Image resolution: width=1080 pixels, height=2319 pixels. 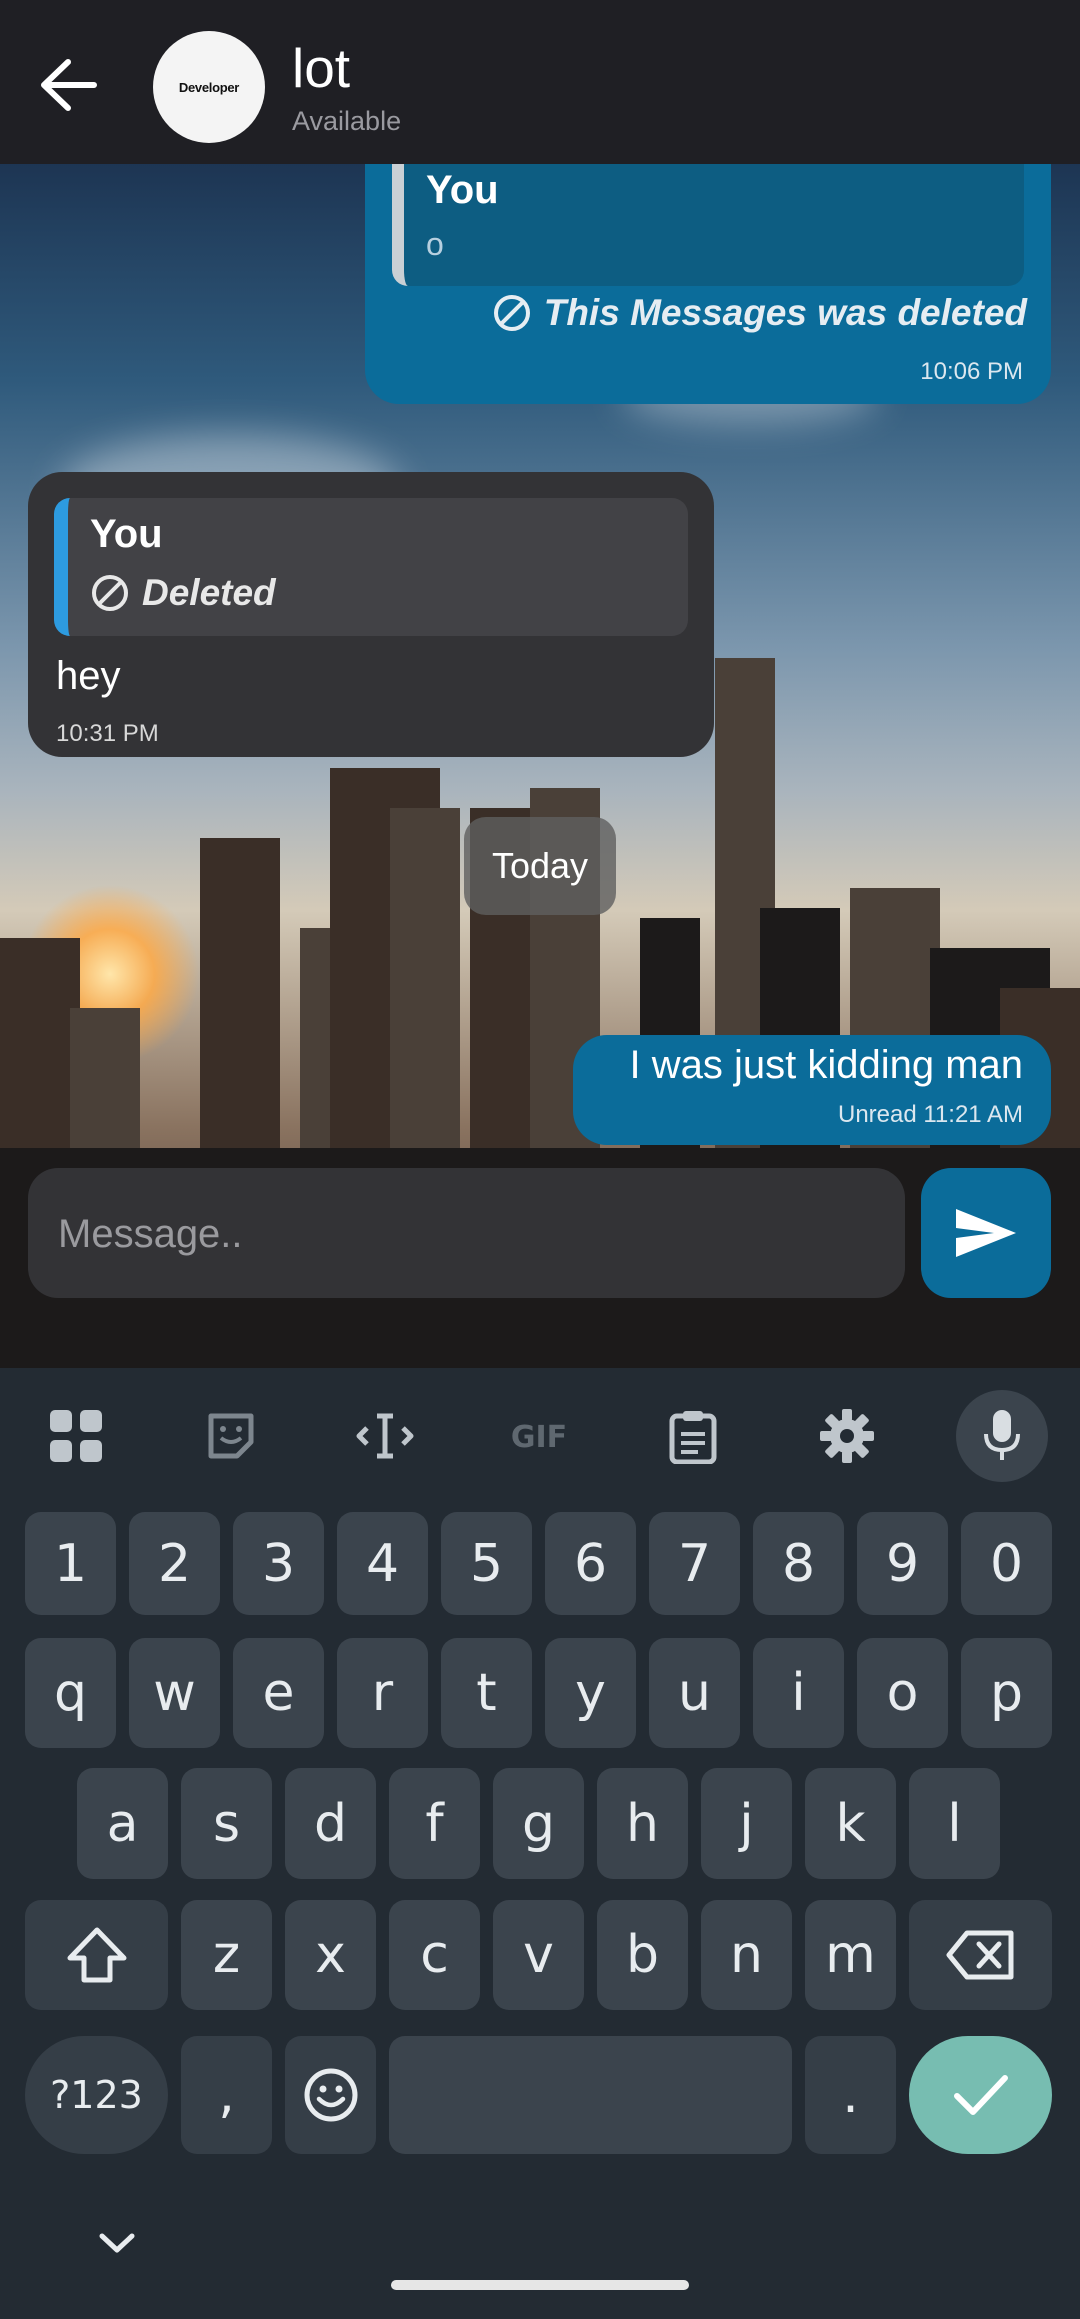 I want to click on chat-header: Developer lot Available, so click(x=540, y=82).